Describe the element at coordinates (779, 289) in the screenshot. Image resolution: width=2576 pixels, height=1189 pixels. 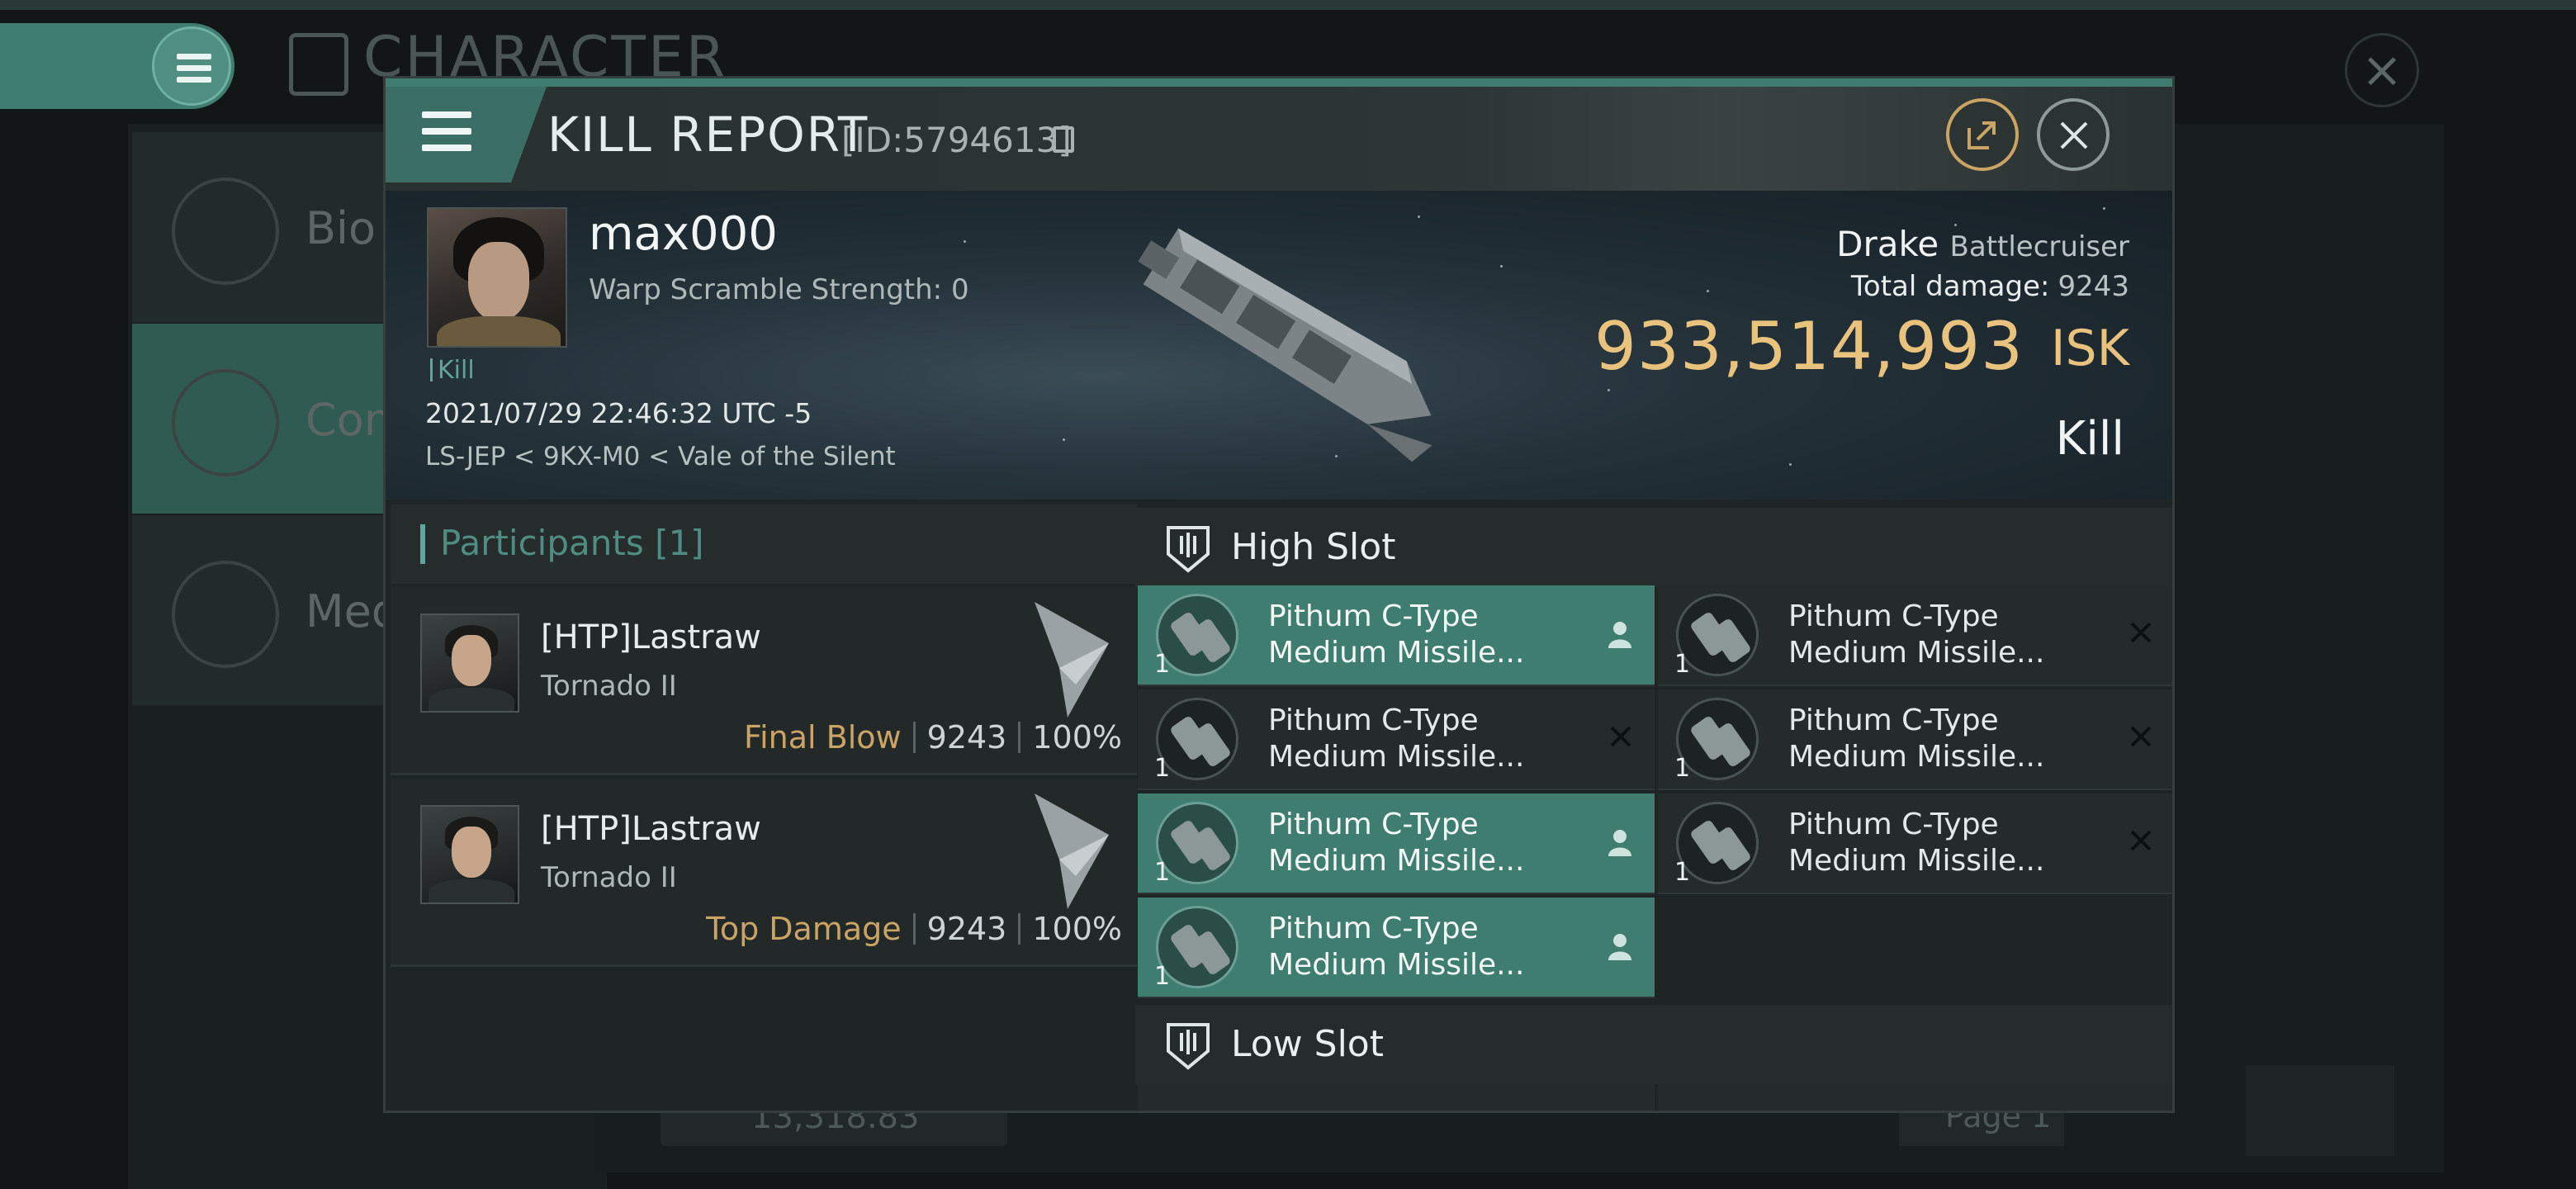
I see `warp-scramble-strength: Warp Scramble Strength: 0` at that location.